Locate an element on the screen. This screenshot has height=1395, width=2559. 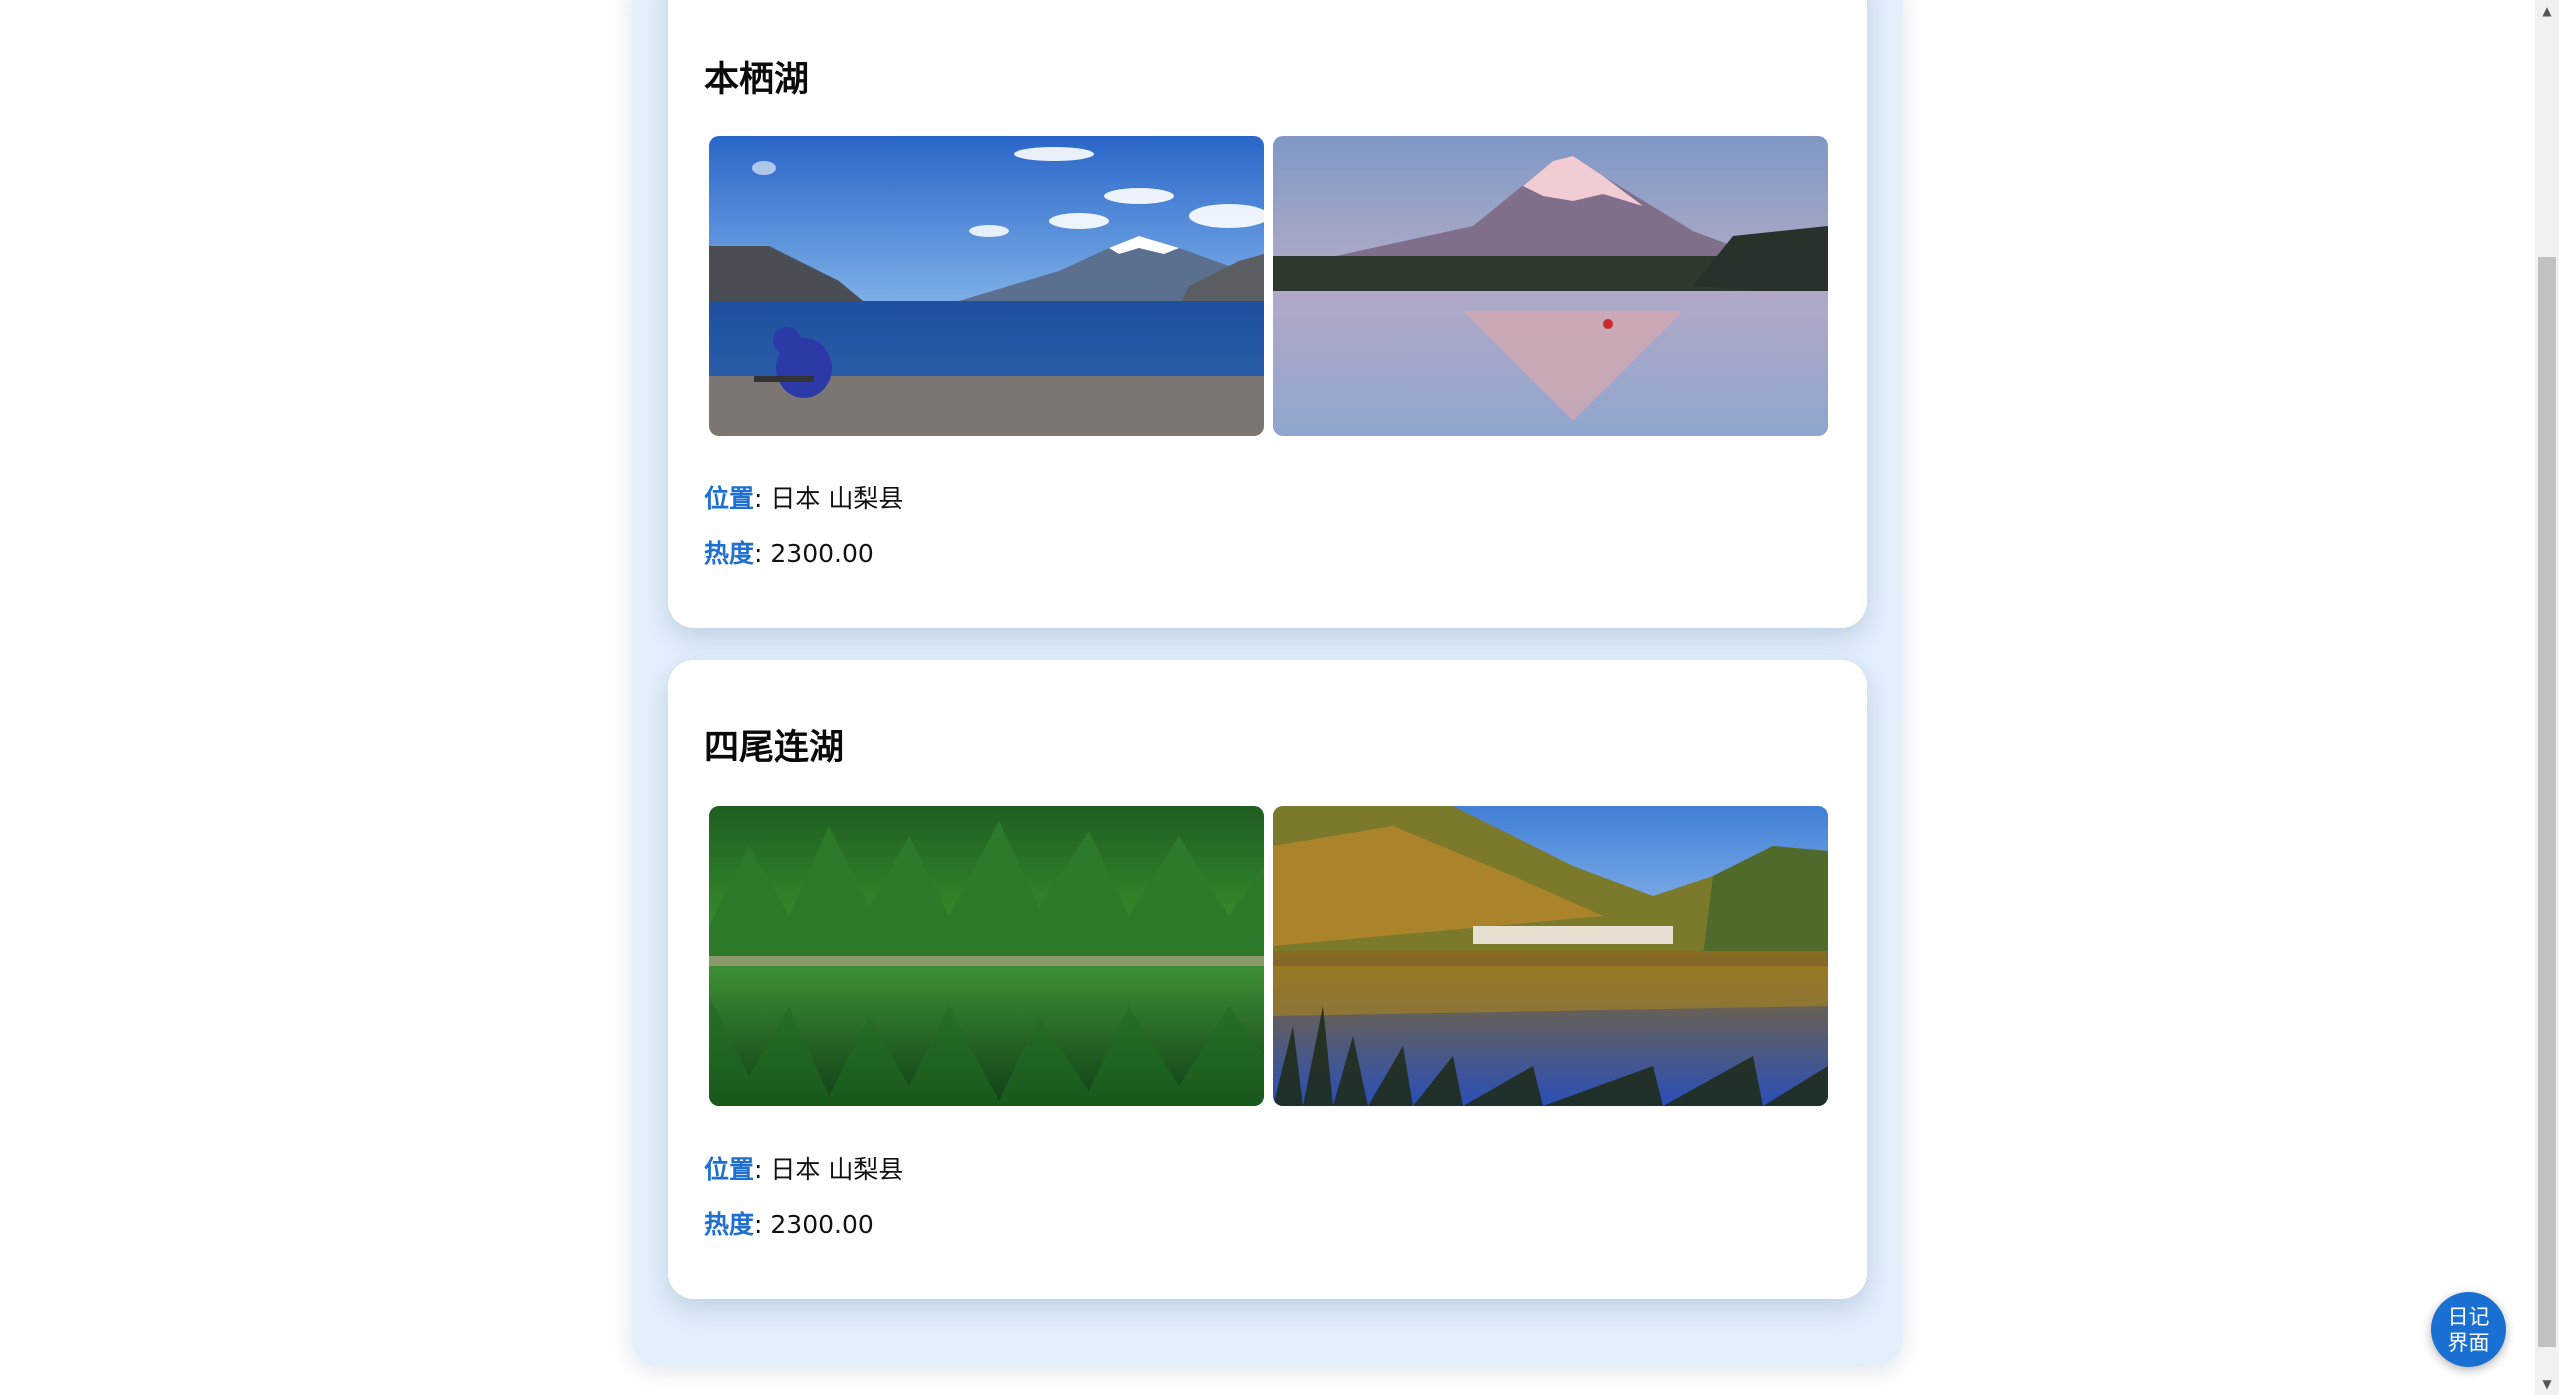
vertical-scrollbar: ▲ ▼ is located at coordinates (2547, 697).